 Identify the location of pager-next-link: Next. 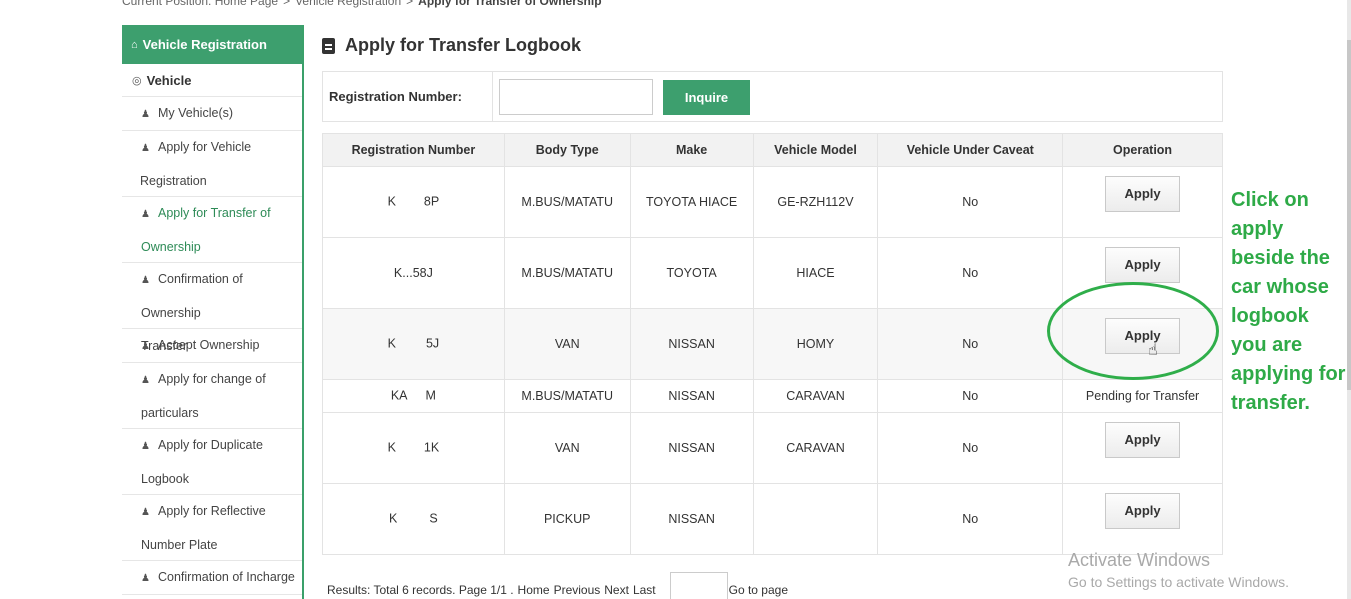
(616, 590).